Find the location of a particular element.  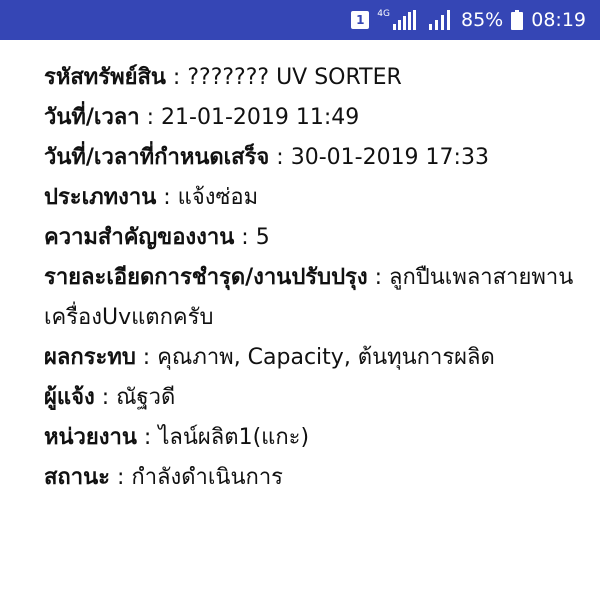

field-status: สถานะ : กำลังดำเนินการ is located at coordinates (312, 478).